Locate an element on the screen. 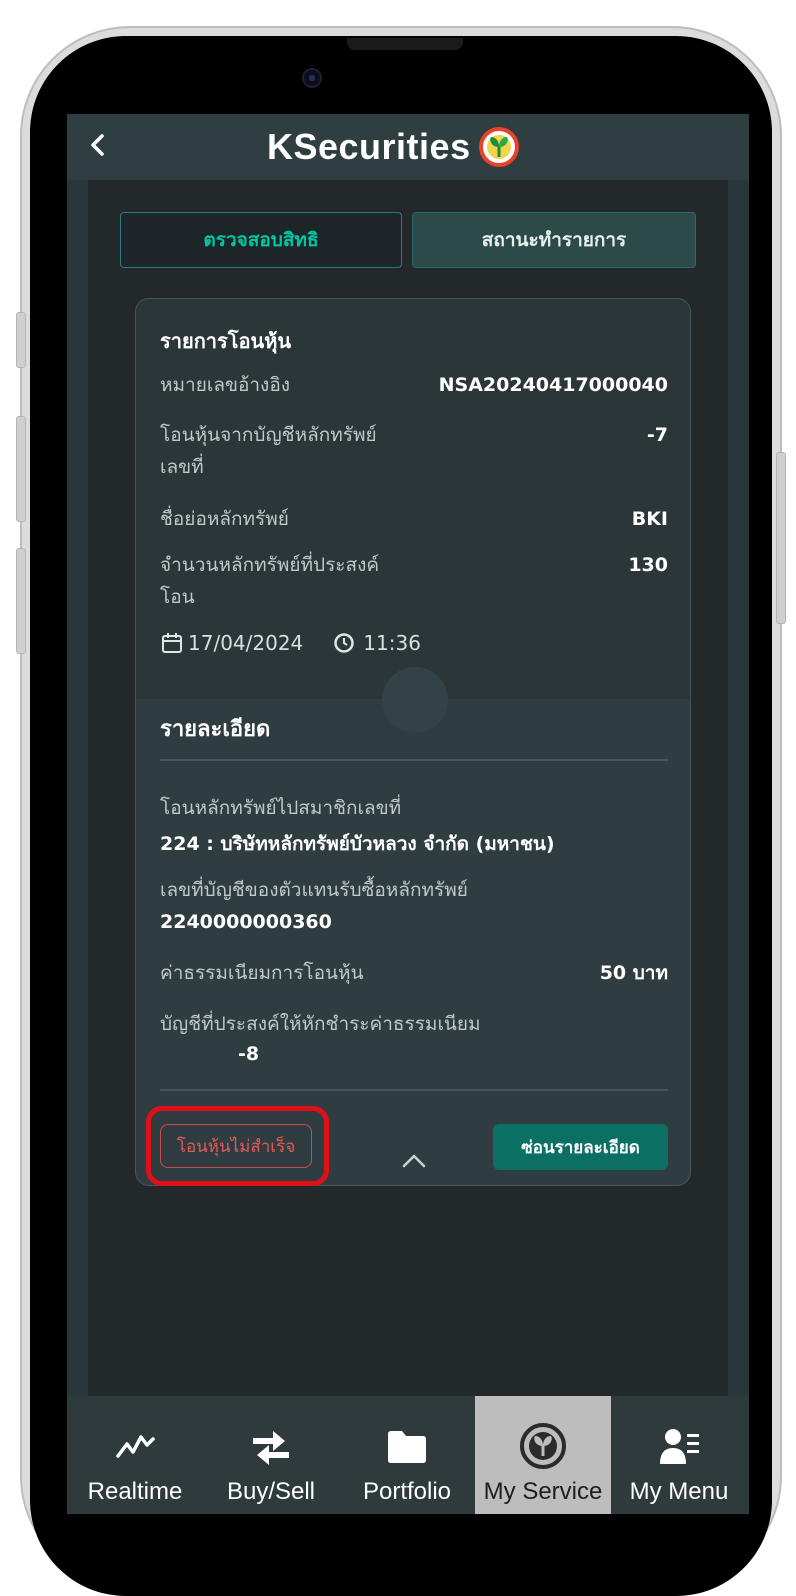 The height and width of the screenshot is (1596, 796). symbol-value: BKI is located at coordinates (649, 519).